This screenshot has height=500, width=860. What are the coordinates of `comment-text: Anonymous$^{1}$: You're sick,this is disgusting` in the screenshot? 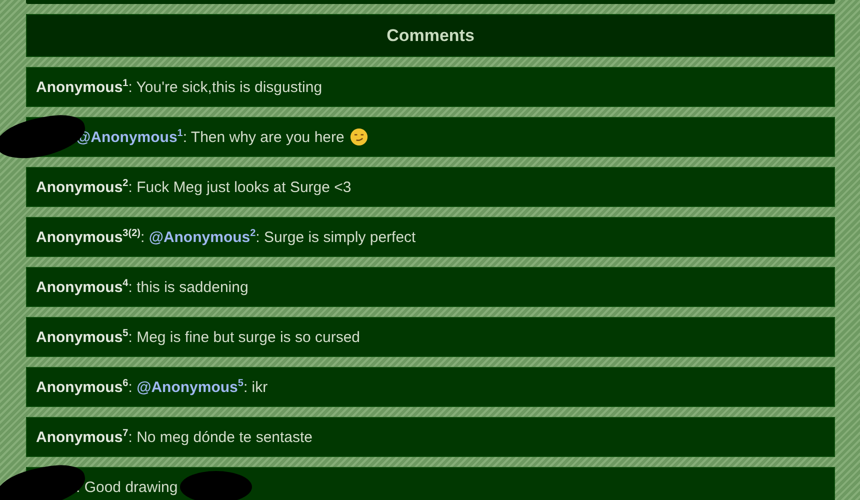 It's located at (179, 87).